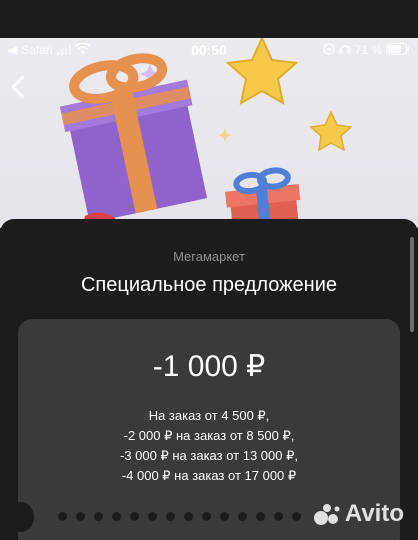 The width and height of the screenshot is (418, 540). Describe the element at coordinates (209, 256) in the screenshot. I see `seller-name: Мегамаркет` at that location.